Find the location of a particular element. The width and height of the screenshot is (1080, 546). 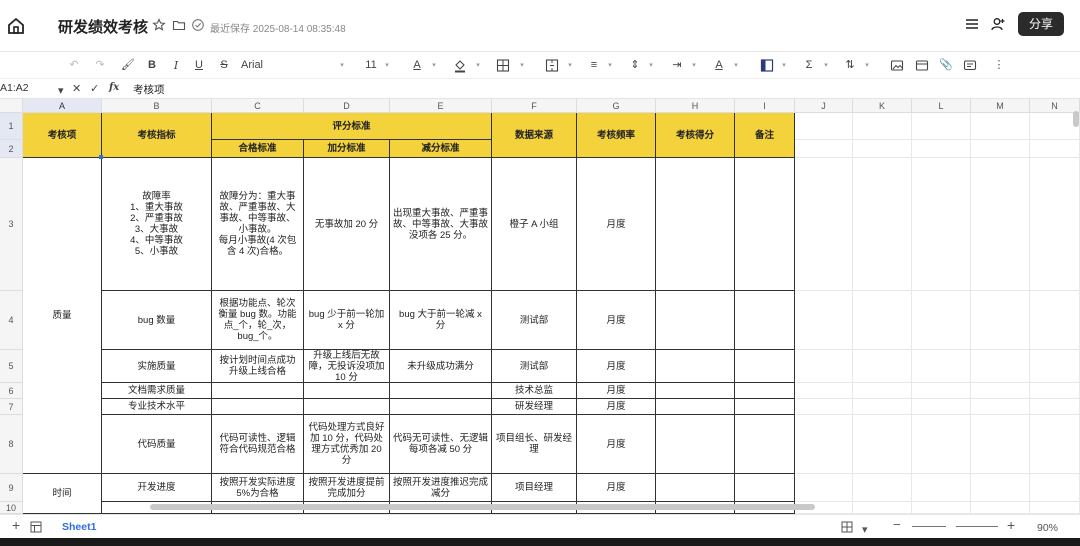

sheet-tab-sheet1: Sheet1 is located at coordinates (79, 527).